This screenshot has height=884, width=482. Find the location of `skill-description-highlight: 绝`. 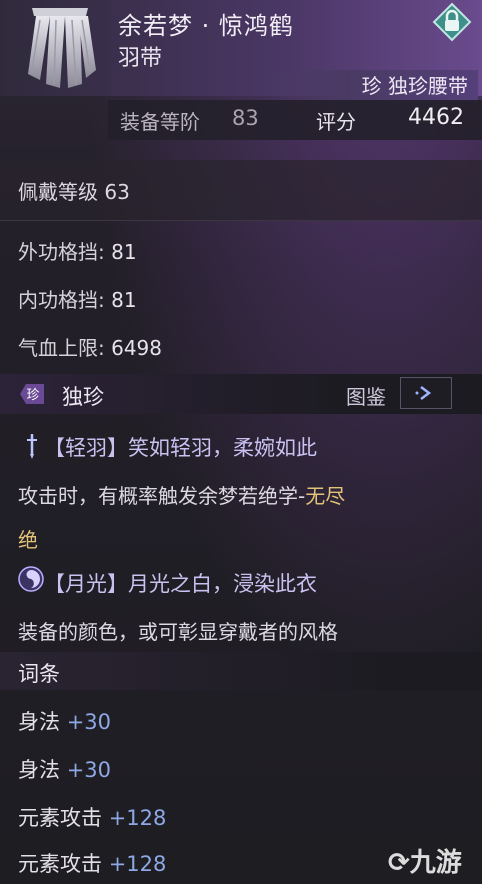

skill-description-highlight: 绝 is located at coordinates (28, 540).